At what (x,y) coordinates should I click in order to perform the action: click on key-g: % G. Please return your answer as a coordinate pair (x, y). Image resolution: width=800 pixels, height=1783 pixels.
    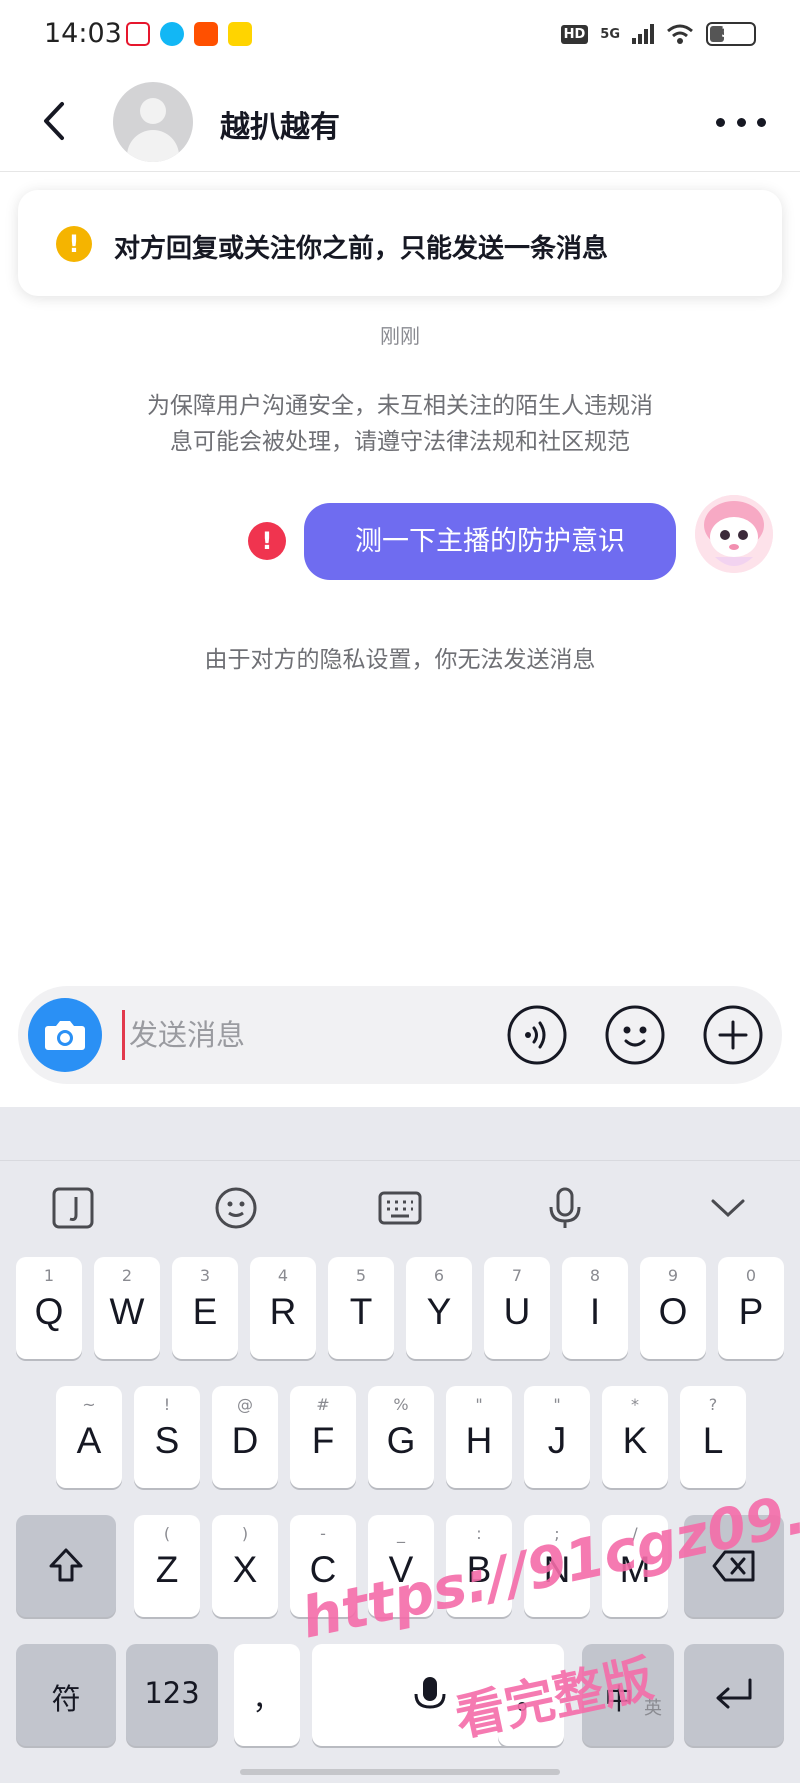
    Looking at the image, I should click on (401, 1437).